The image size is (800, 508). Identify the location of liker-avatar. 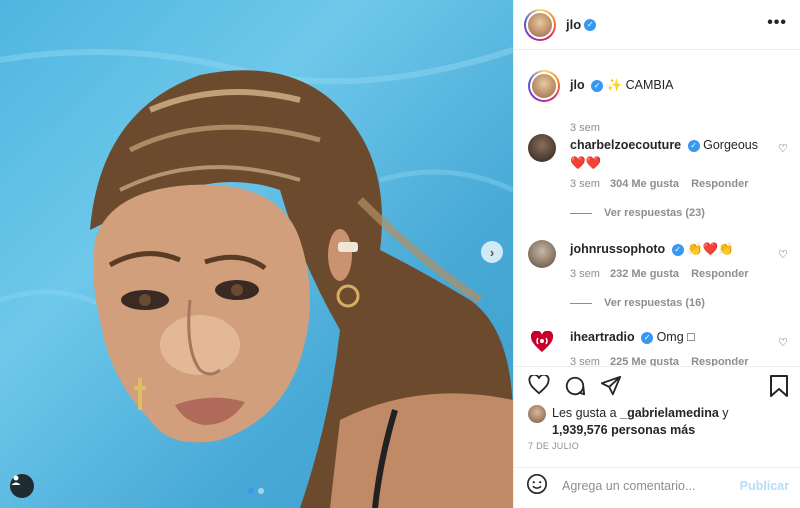
(537, 414).